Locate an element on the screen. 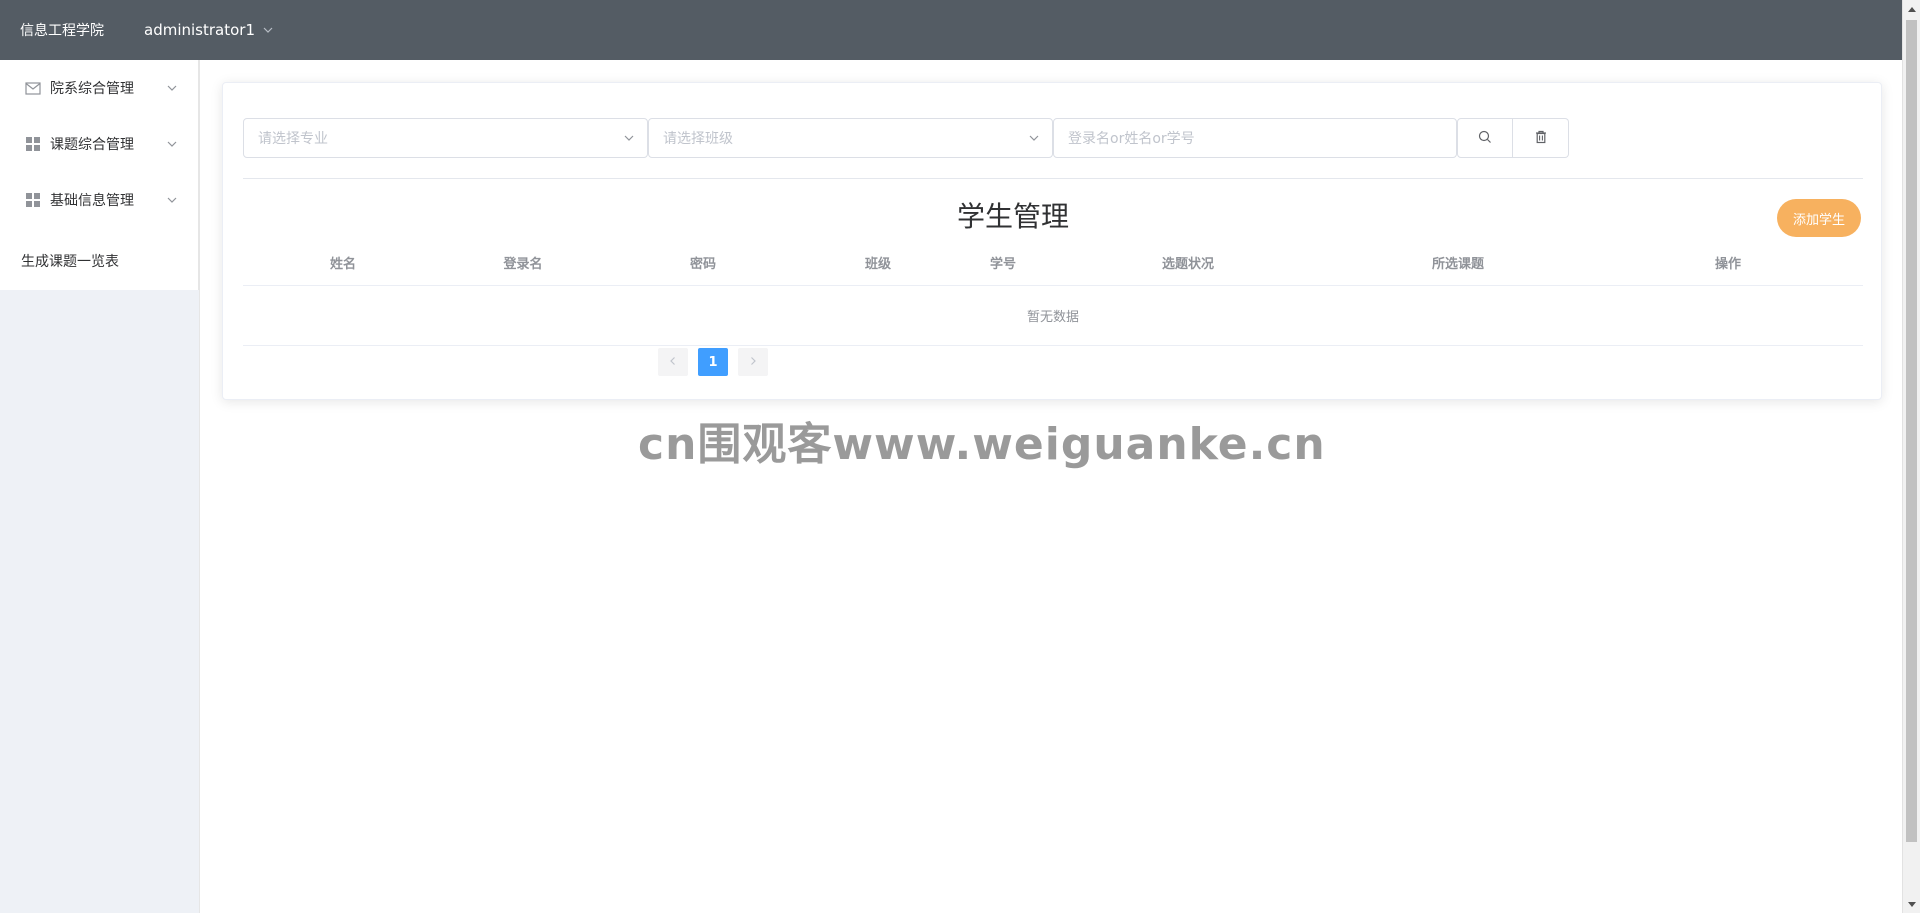  column-header: 所选课题 is located at coordinates (1457, 264).